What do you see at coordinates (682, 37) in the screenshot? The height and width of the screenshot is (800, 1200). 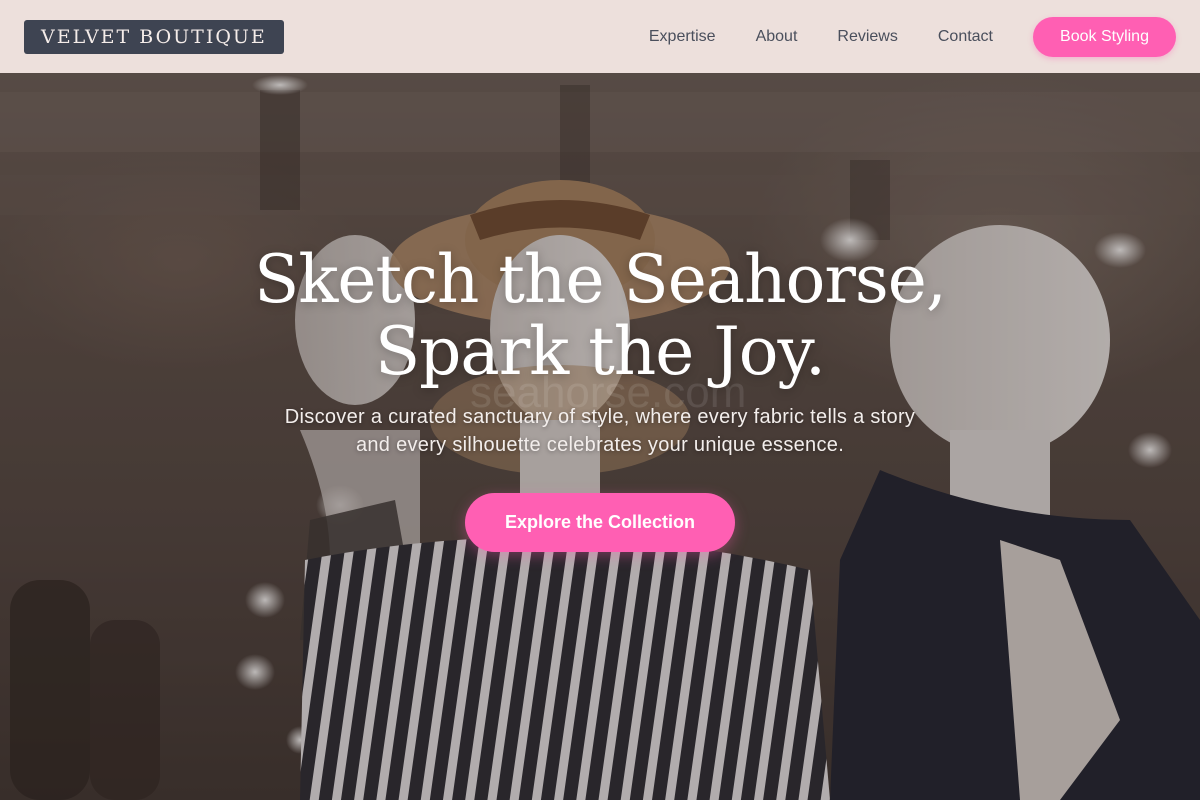 I see `nav-link-expertise: Expertise` at bounding box center [682, 37].